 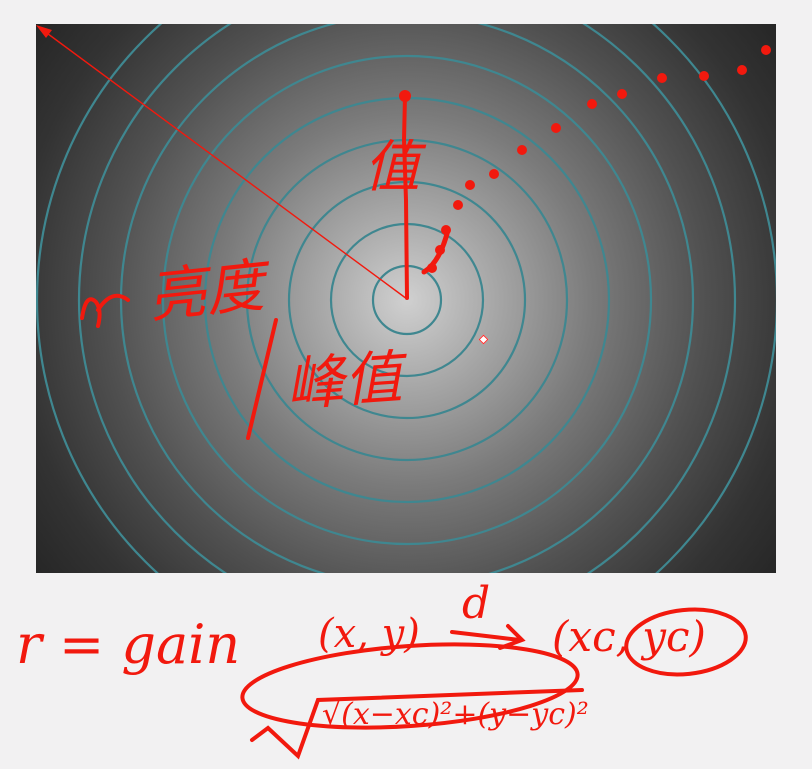 What do you see at coordinates (105, 310) in the screenshot?
I see `r-glyph` at bounding box center [105, 310].